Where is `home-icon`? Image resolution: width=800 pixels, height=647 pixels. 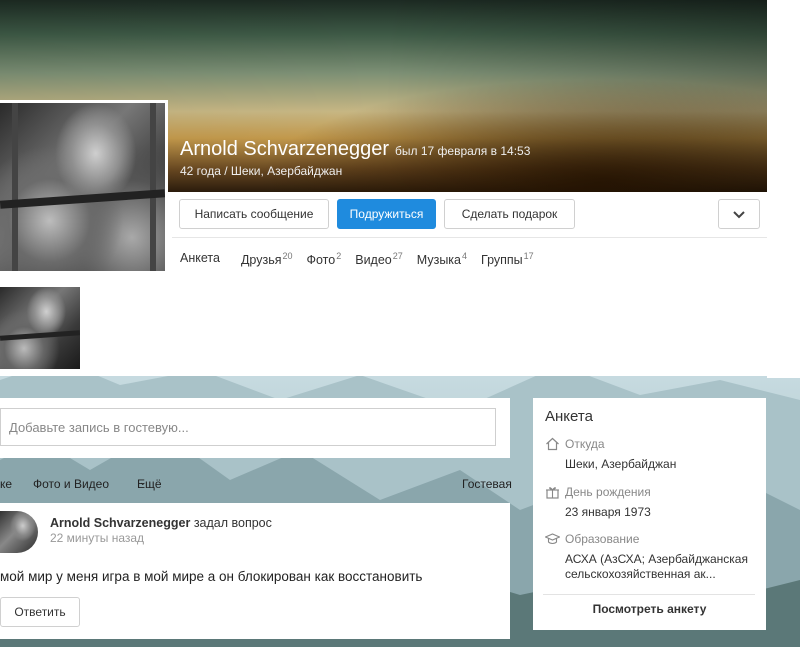
home-icon is located at coordinates (552, 444).